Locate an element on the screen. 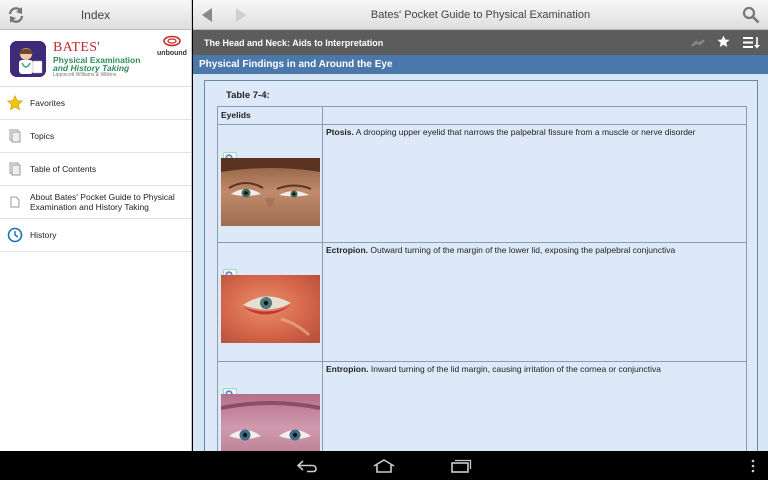 This screenshot has height=480, width=768. search-button is located at coordinates (751, 17).